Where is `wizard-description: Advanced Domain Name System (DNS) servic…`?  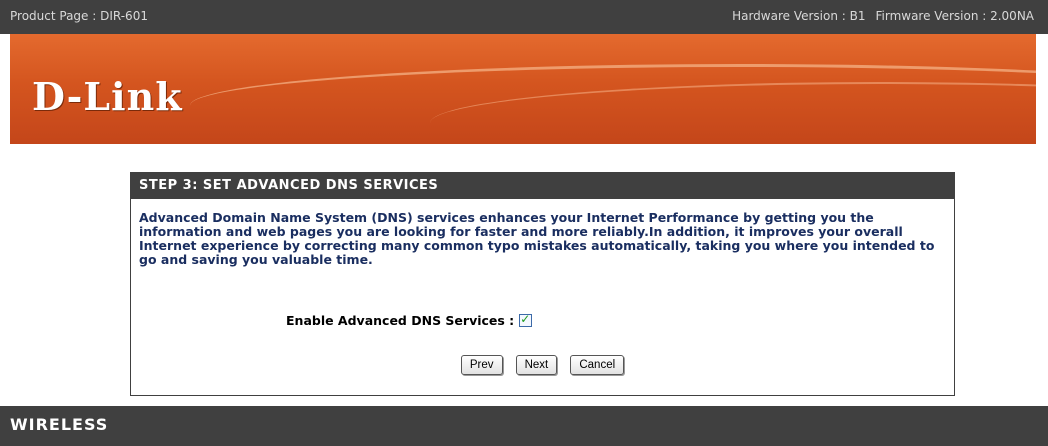
wizard-description: Advanced Domain Name System (DNS) servic… is located at coordinates (537, 238).